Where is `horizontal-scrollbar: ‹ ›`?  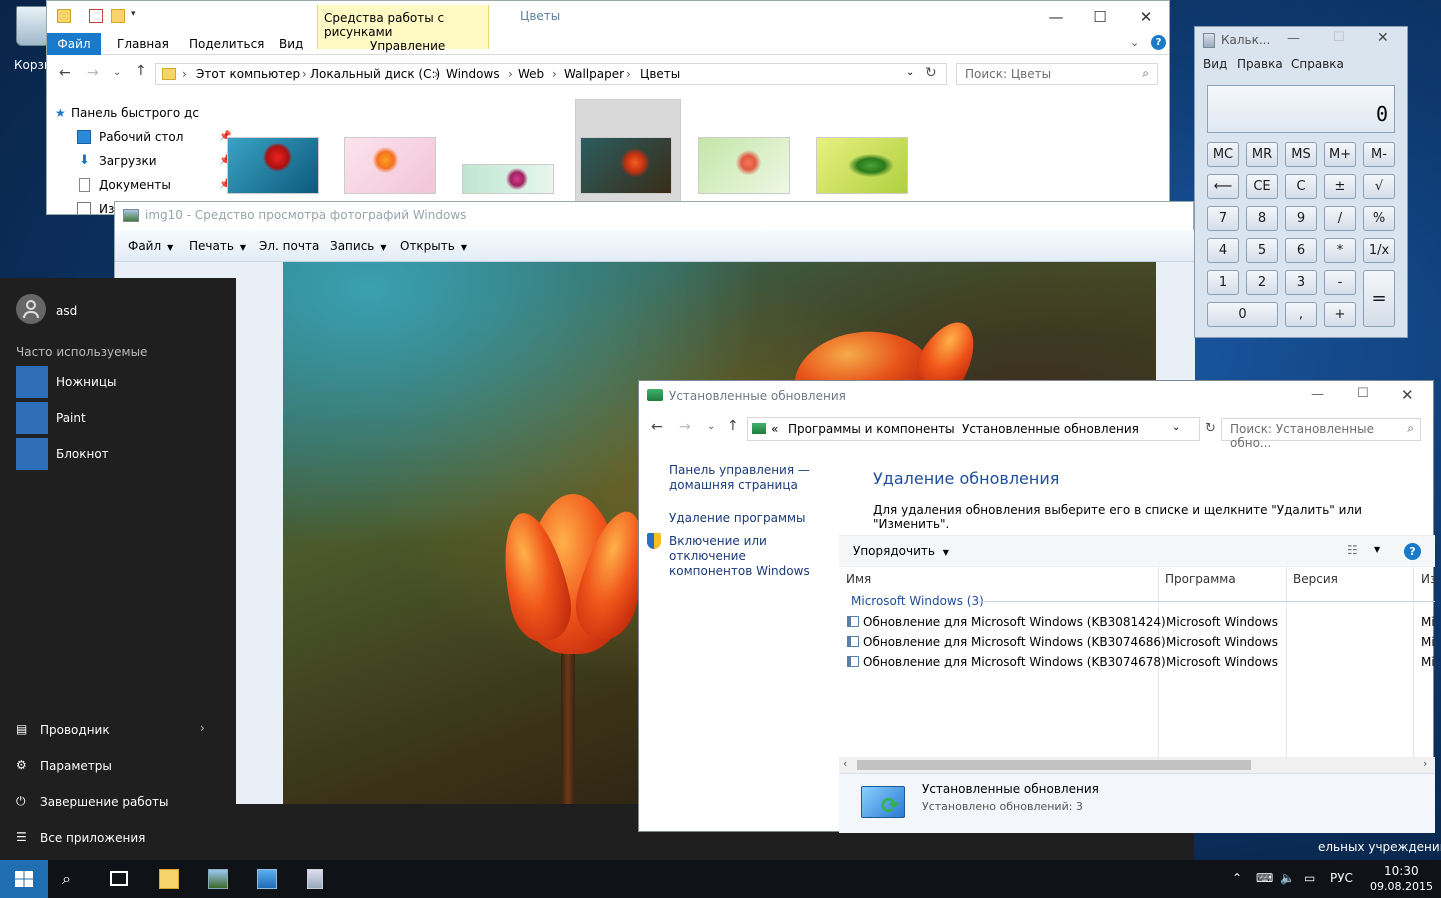
horizontal-scrollbar: ‹ › is located at coordinates (1137, 765).